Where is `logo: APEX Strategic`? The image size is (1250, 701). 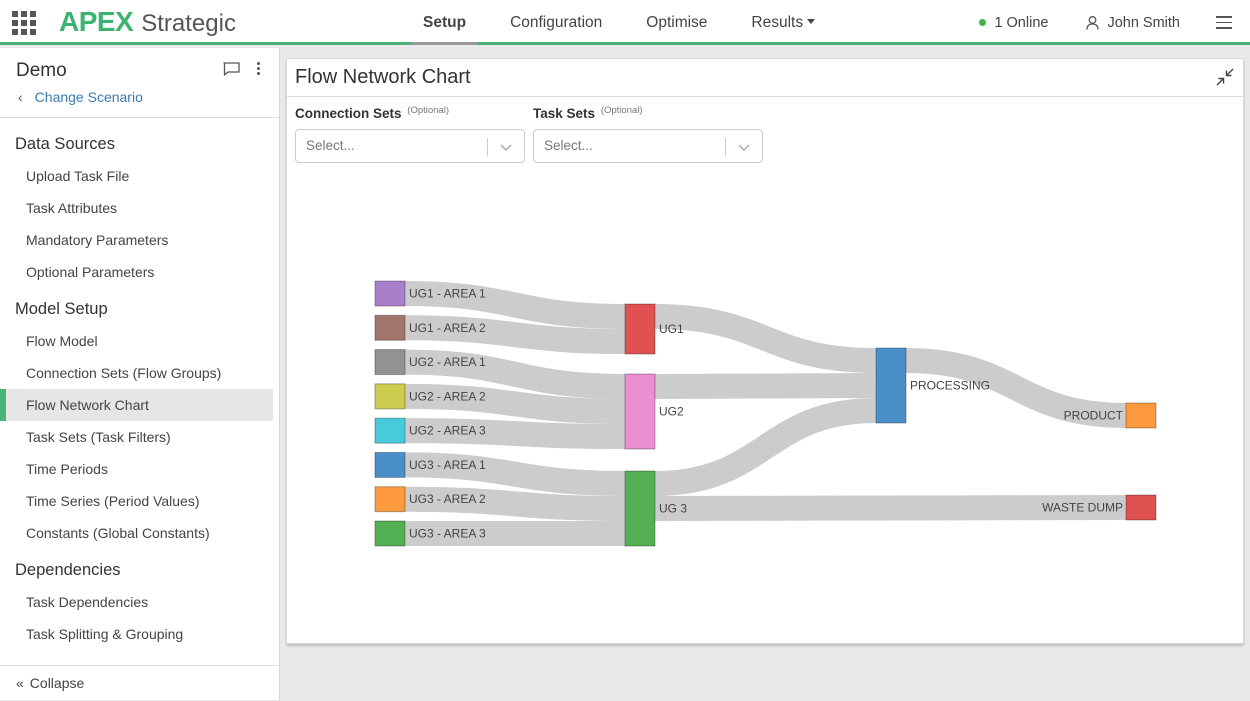
logo: APEX Strategic is located at coordinates (147, 22).